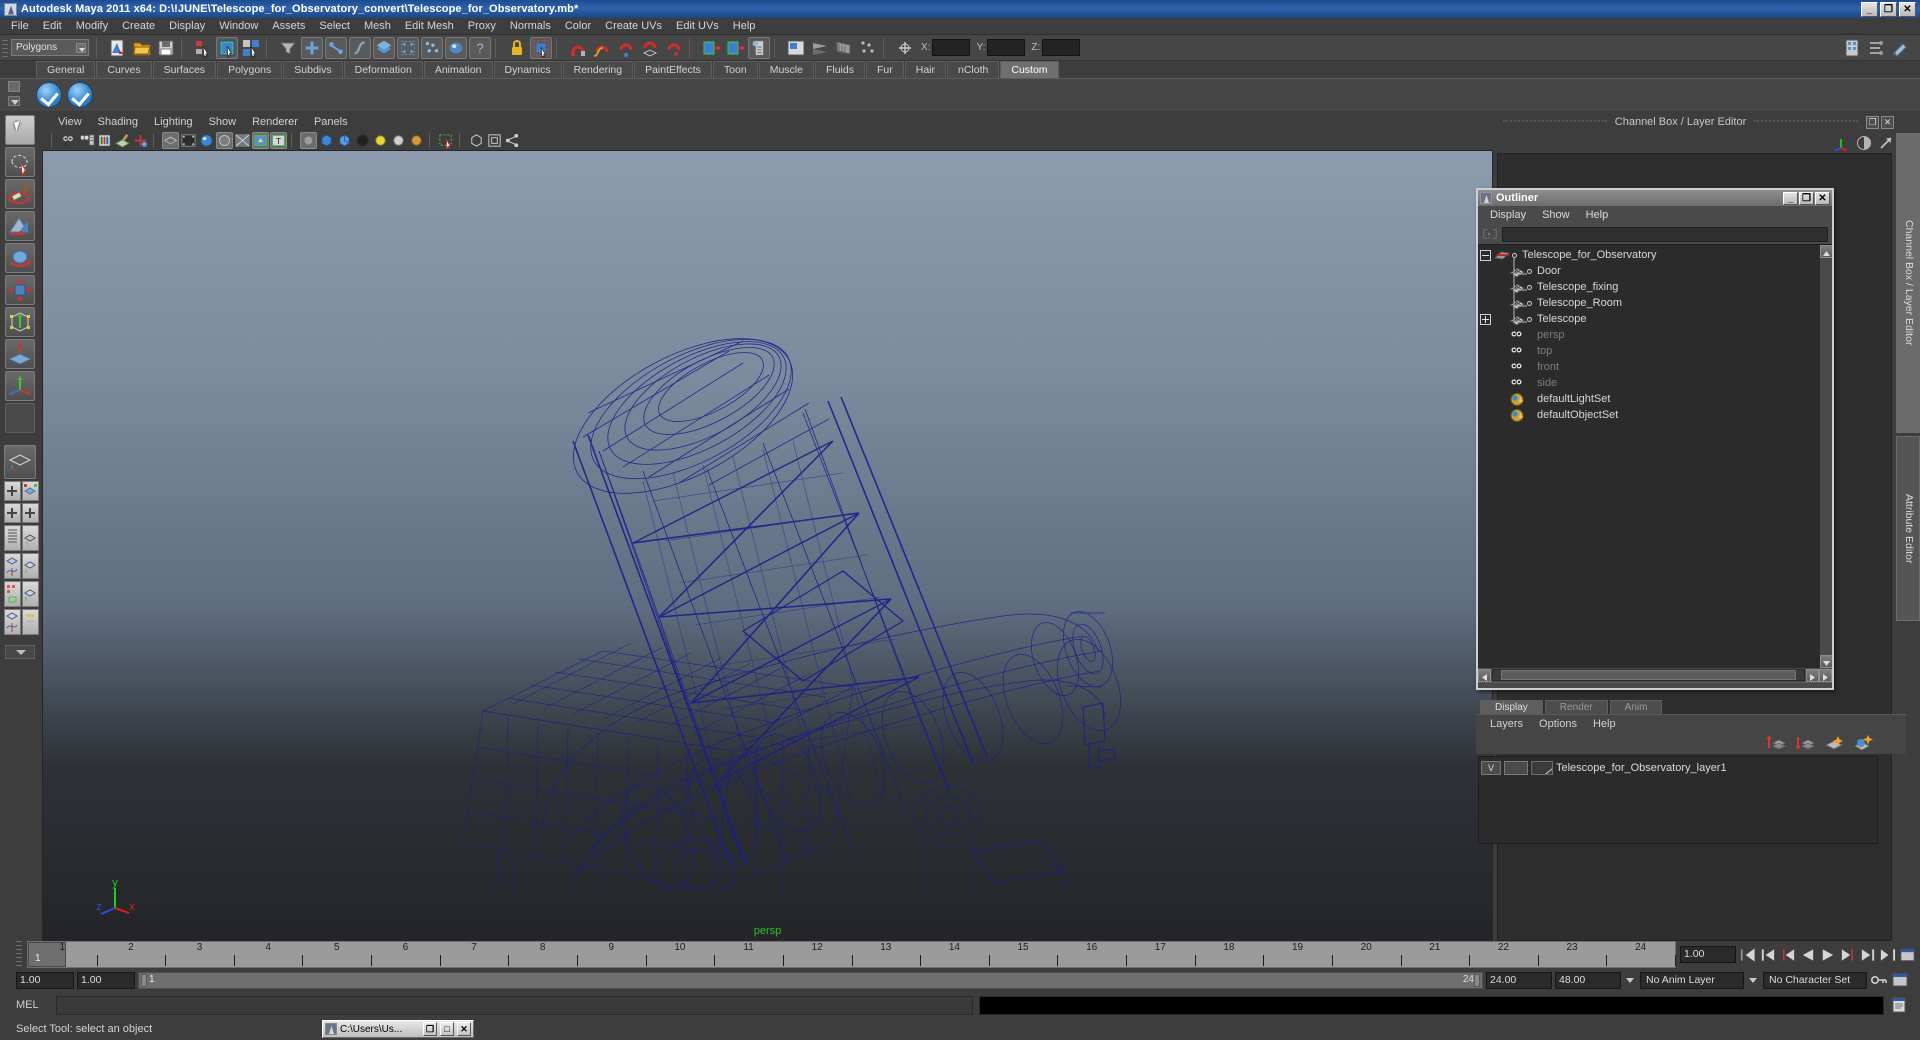  Describe the element at coordinates (140, 140) in the screenshot. I see `two-d-pan-zoom-icon` at that location.